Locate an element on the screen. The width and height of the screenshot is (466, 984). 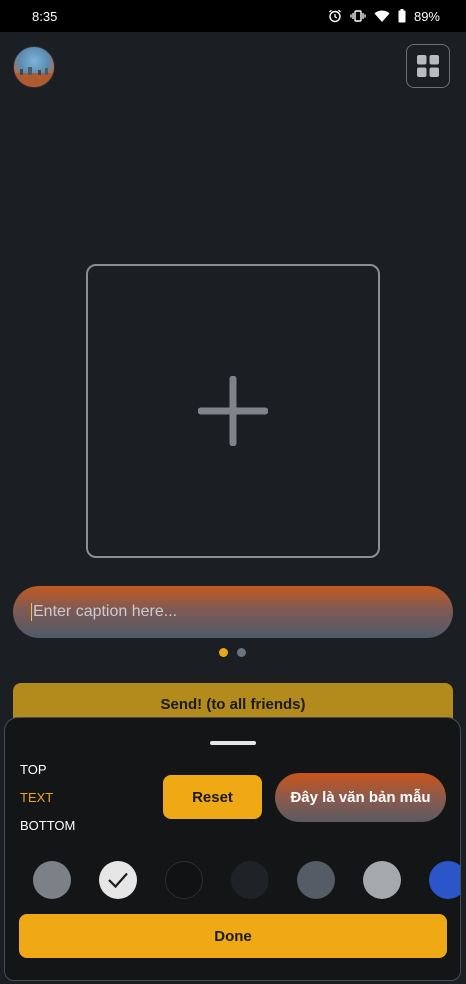
position-option-text: TEXT is located at coordinates (47, 804).